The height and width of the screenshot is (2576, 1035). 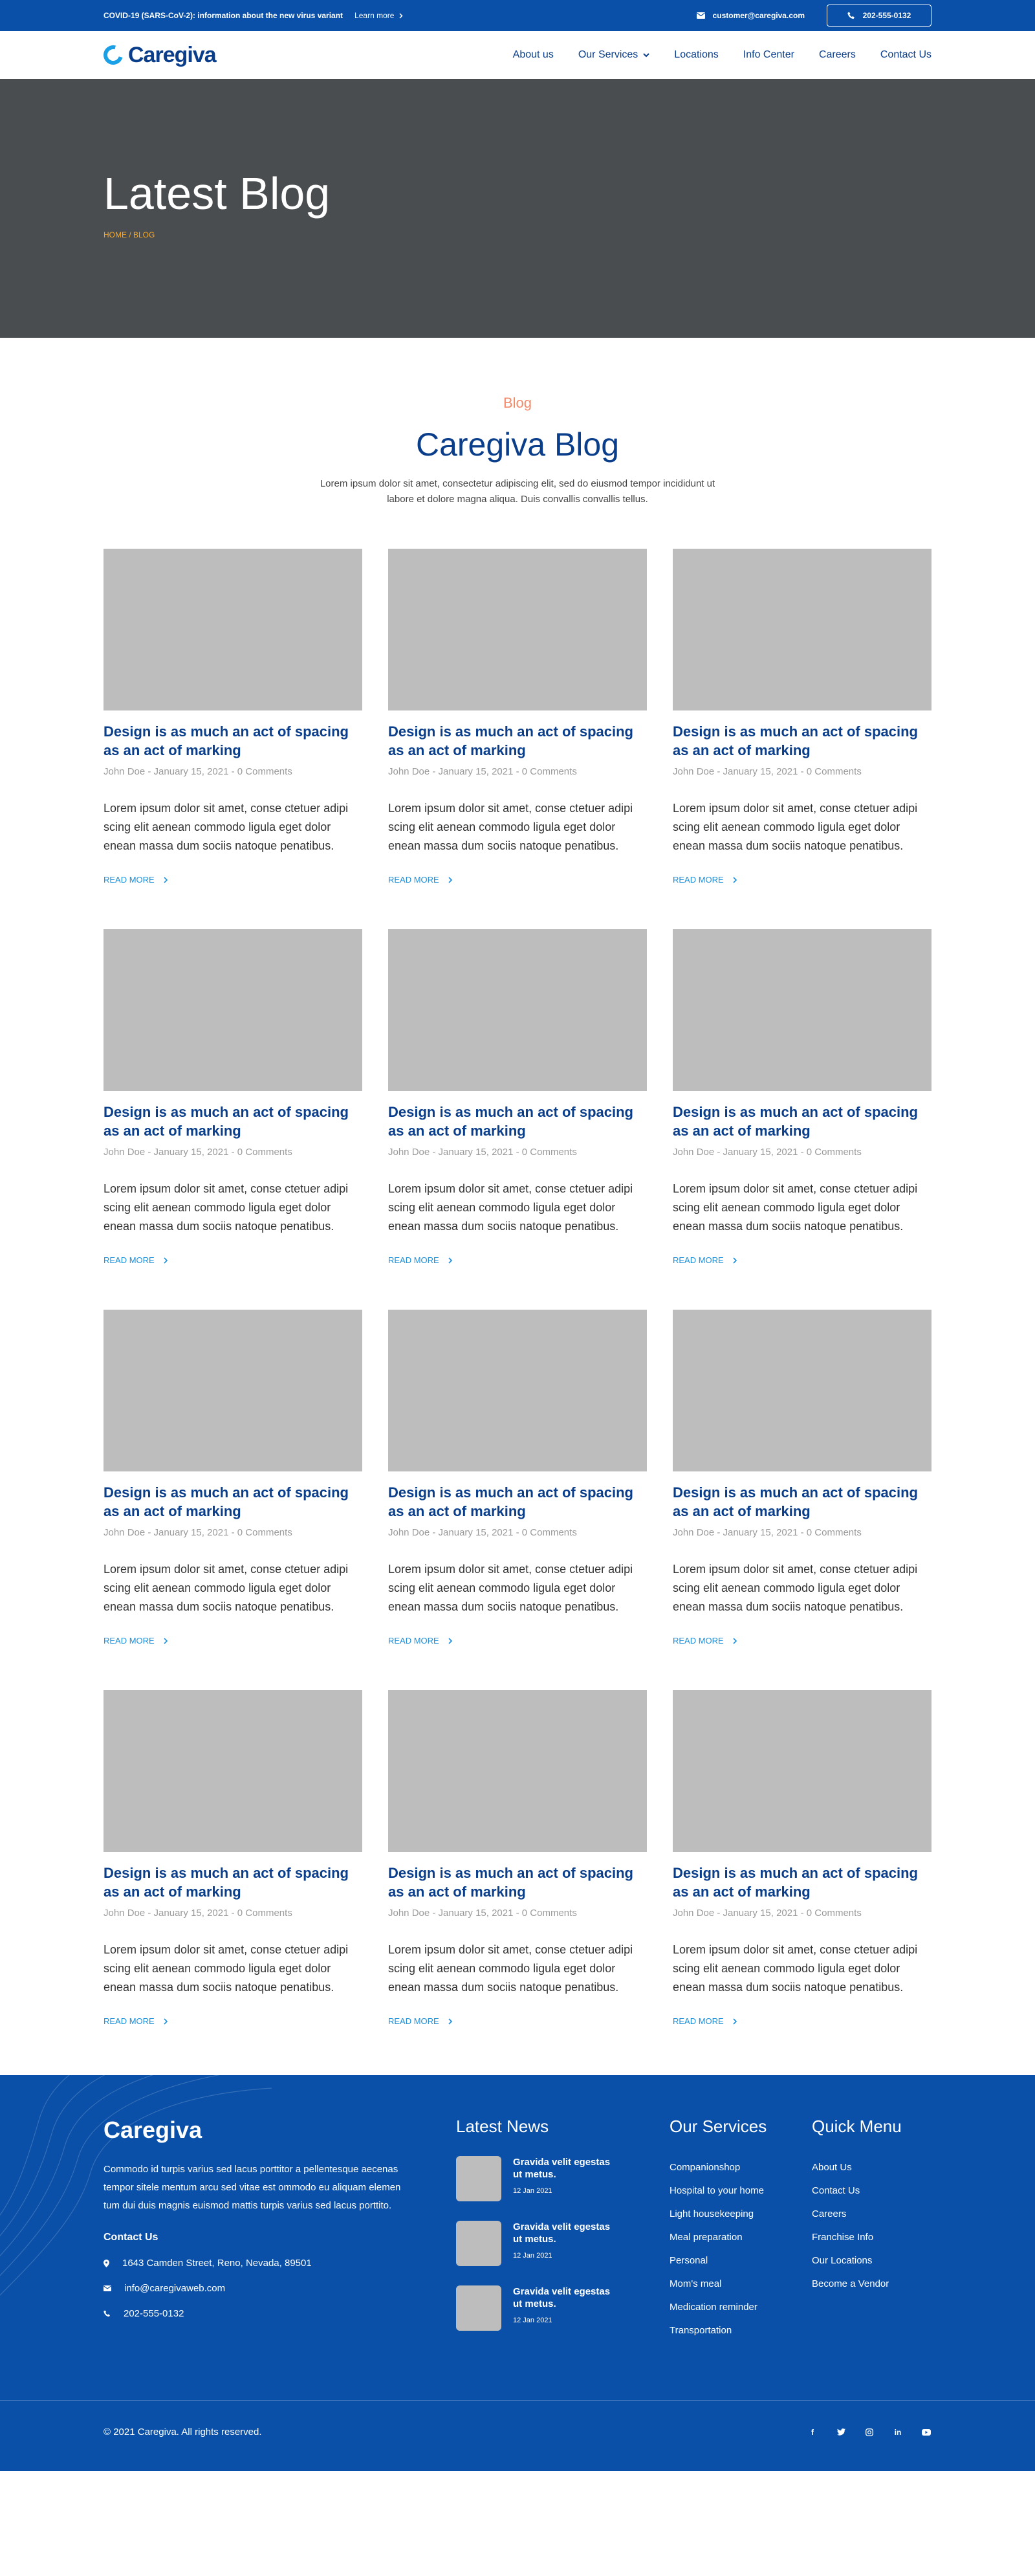 What do you see at coordinates (378, 16) in the screenshot?
I see `learn-more-link: Learn more` at bounding box center [378, 16].